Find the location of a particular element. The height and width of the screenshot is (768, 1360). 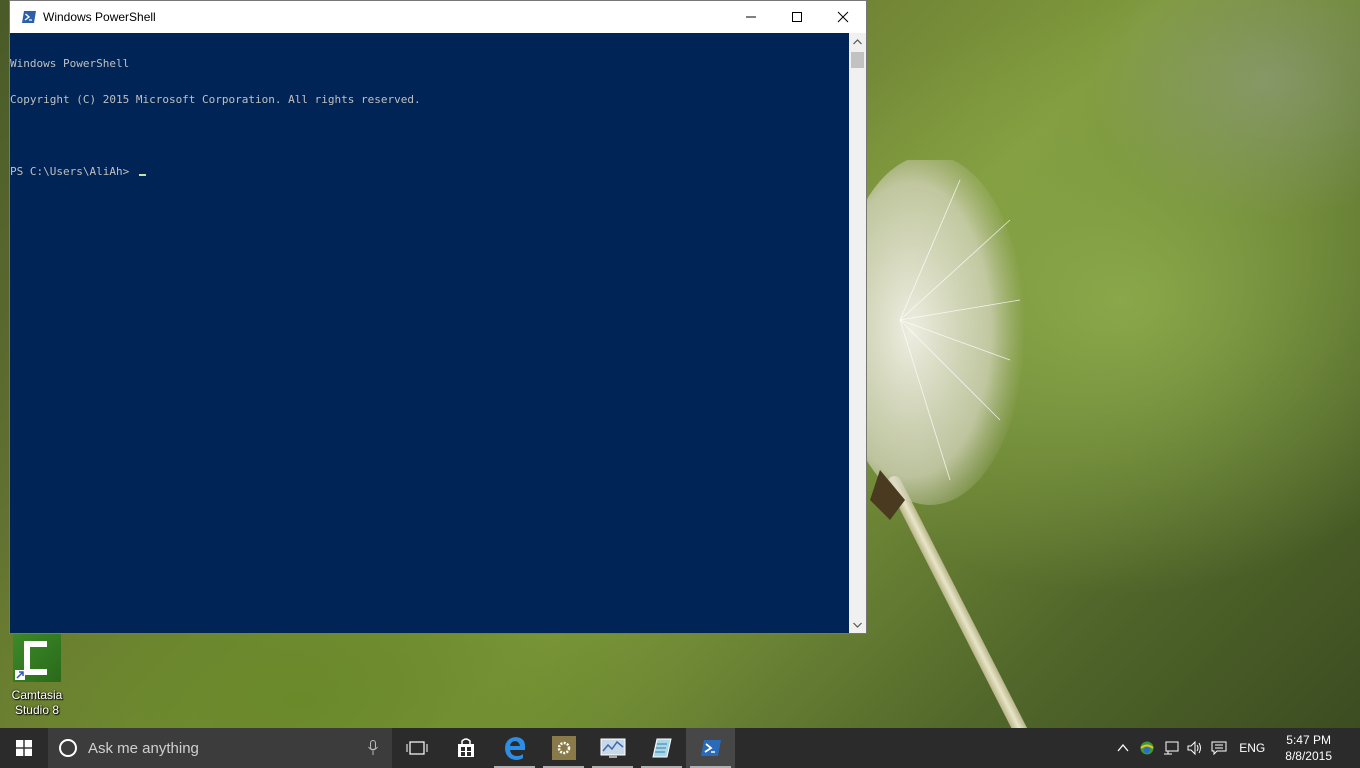

language-indicator: ENG is located at coordinates (1253, 748).